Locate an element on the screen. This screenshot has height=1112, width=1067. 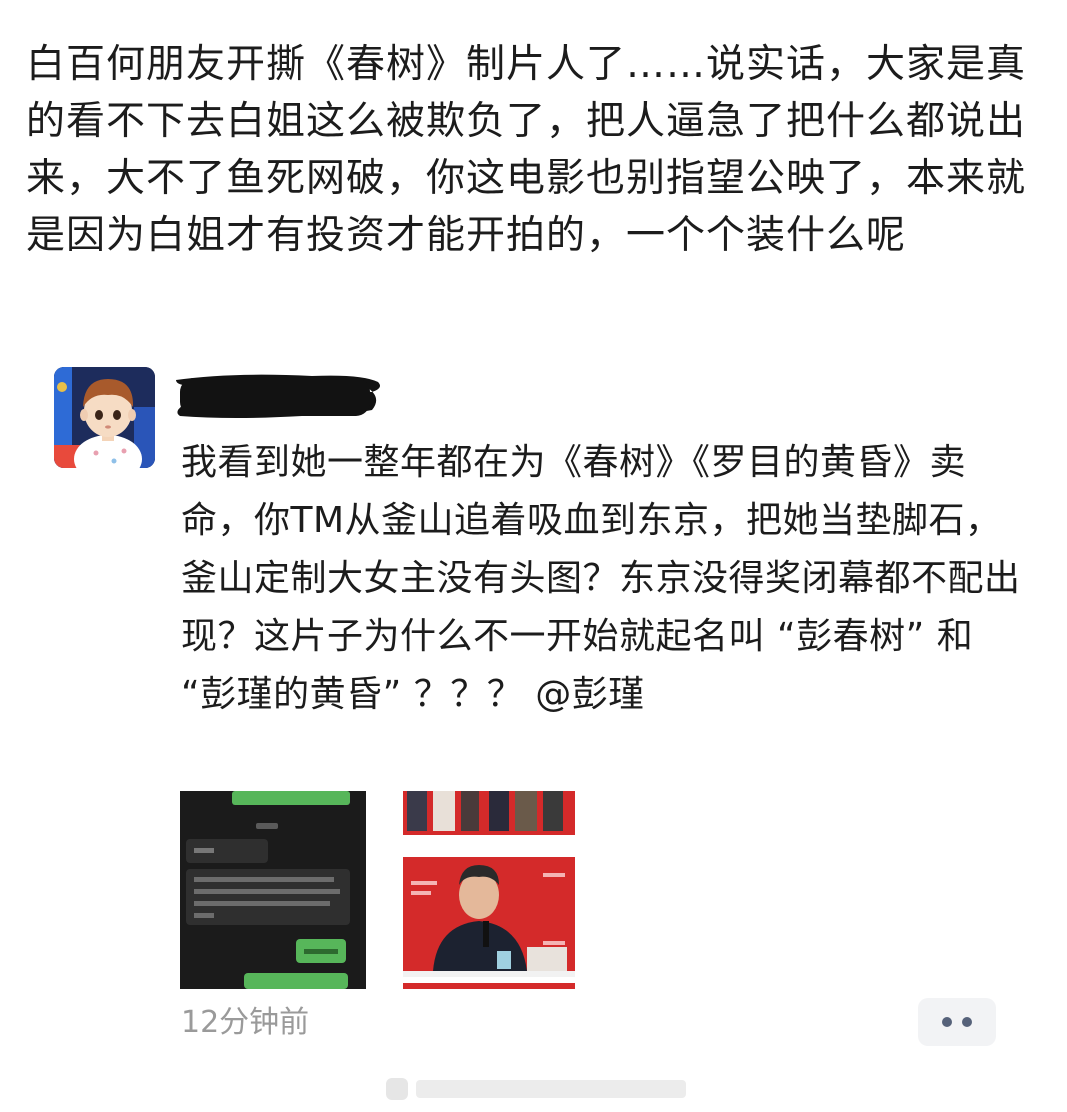
comment-image-press-photo is located at coordinates (490, 890).